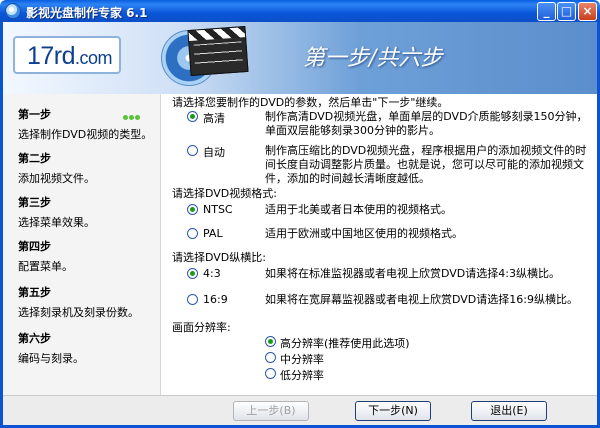 Image resolution: width=600 pixels, height=428 pixels. What do you see at coordinates (213, 233) in the screenshot?
I see `format-pal-label: PAL` at bounding box center [213, 233].